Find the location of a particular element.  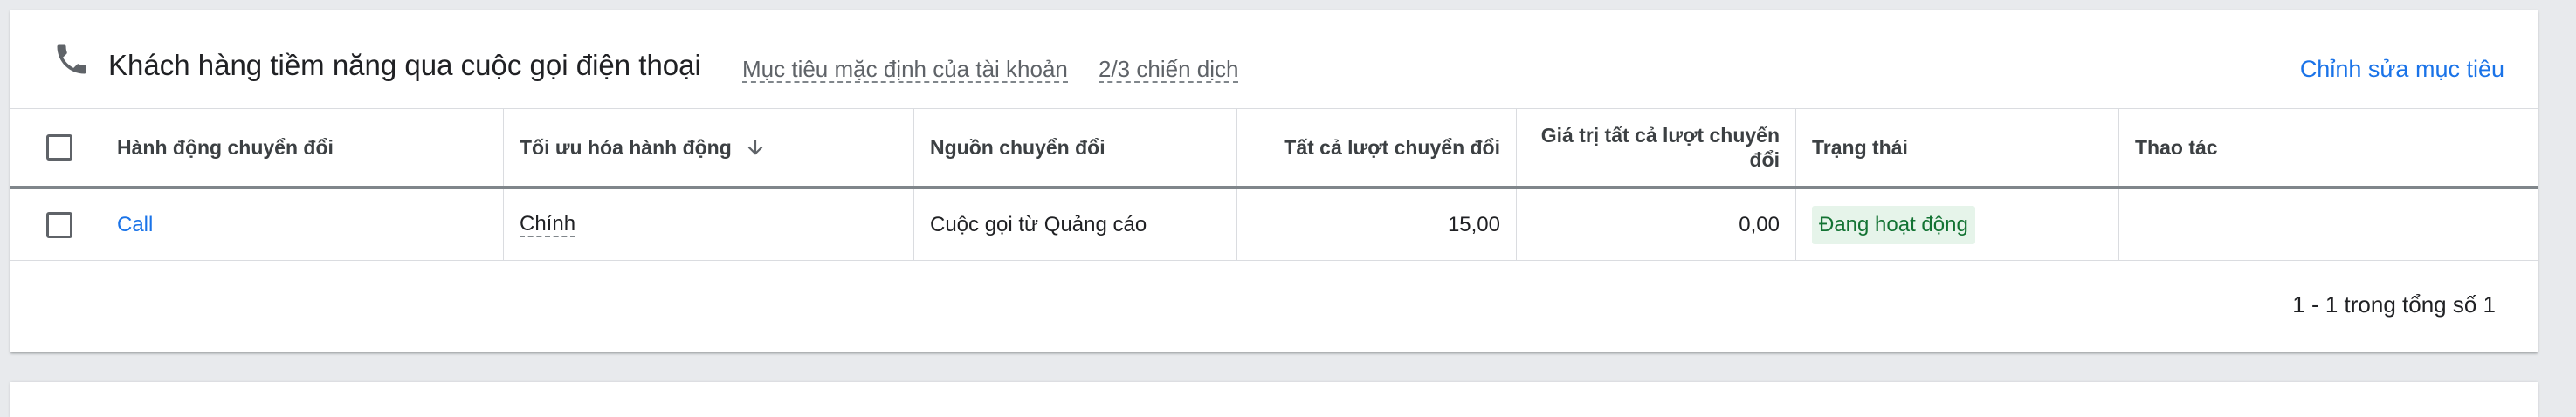

action-cell: Call is located at coordinates (305, 224).